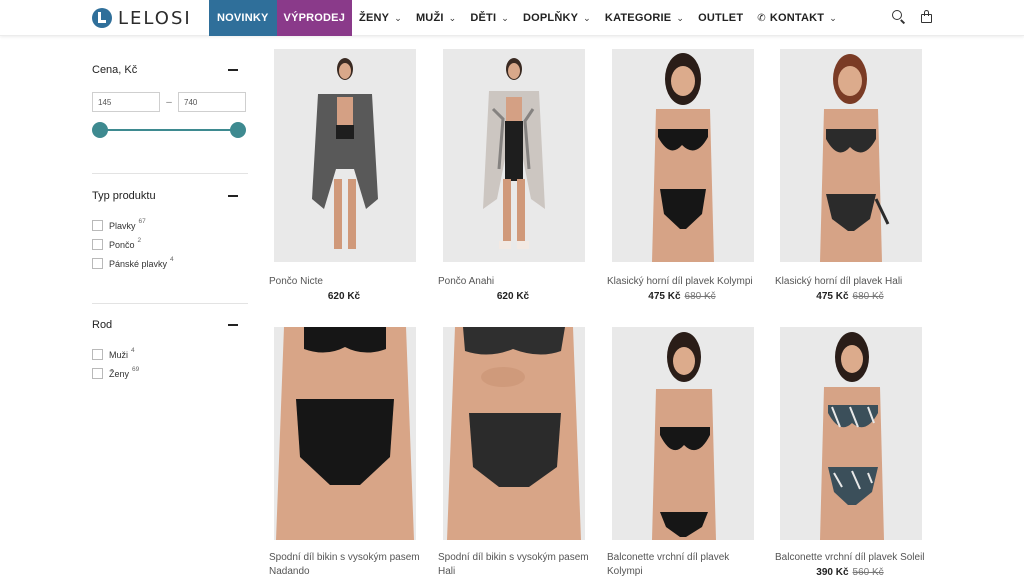  Describe the element at coordinates (638, 18) in the screenshot. I see `nav-label: KATEGORIE` at that location.